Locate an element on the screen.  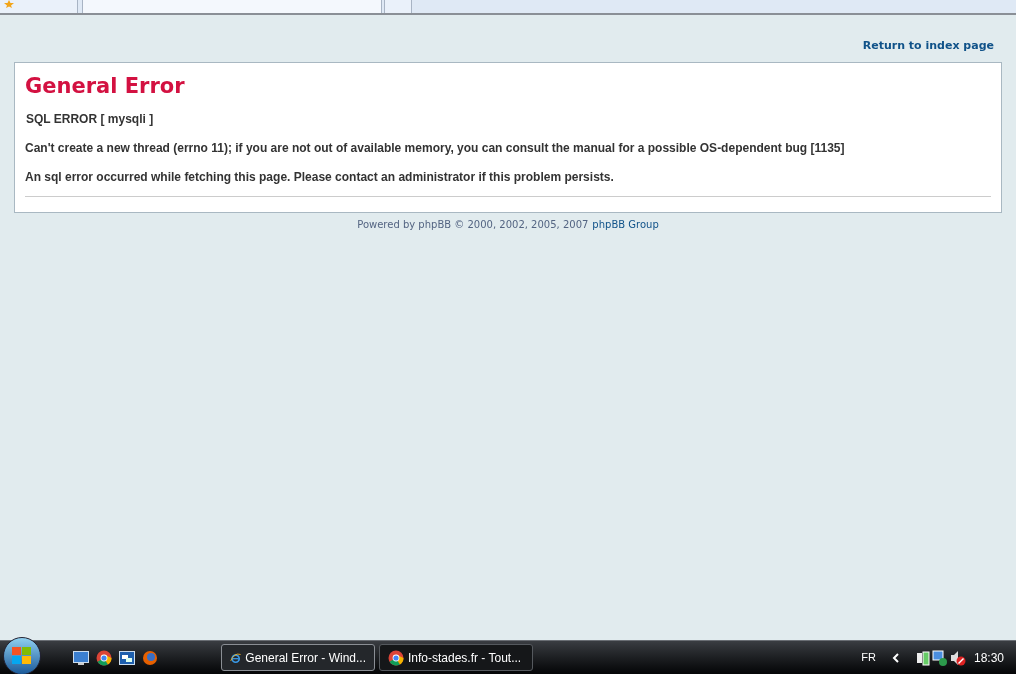
error-message: SQL ERROR [ mysqli ] is located at coordinates (90, 119).